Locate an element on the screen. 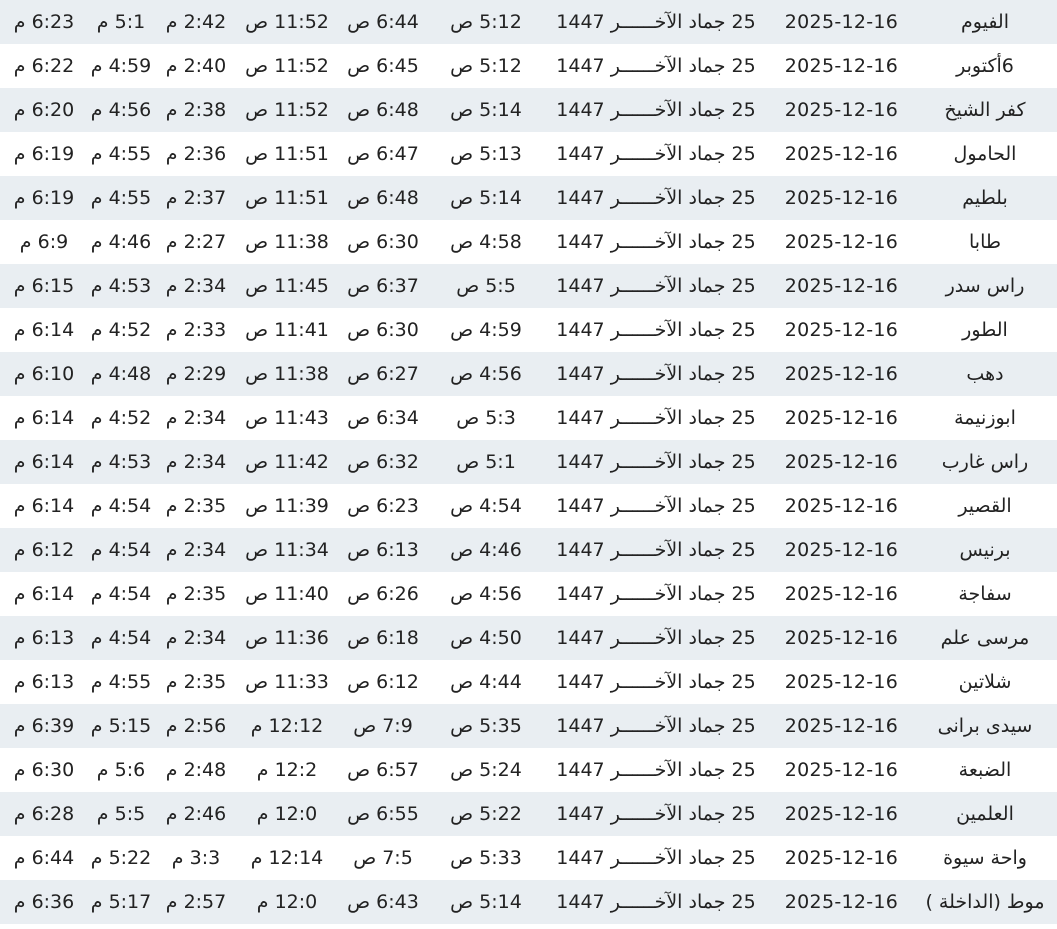  sunrise-time: 6:55 ص is located at coordinates (383, 814).